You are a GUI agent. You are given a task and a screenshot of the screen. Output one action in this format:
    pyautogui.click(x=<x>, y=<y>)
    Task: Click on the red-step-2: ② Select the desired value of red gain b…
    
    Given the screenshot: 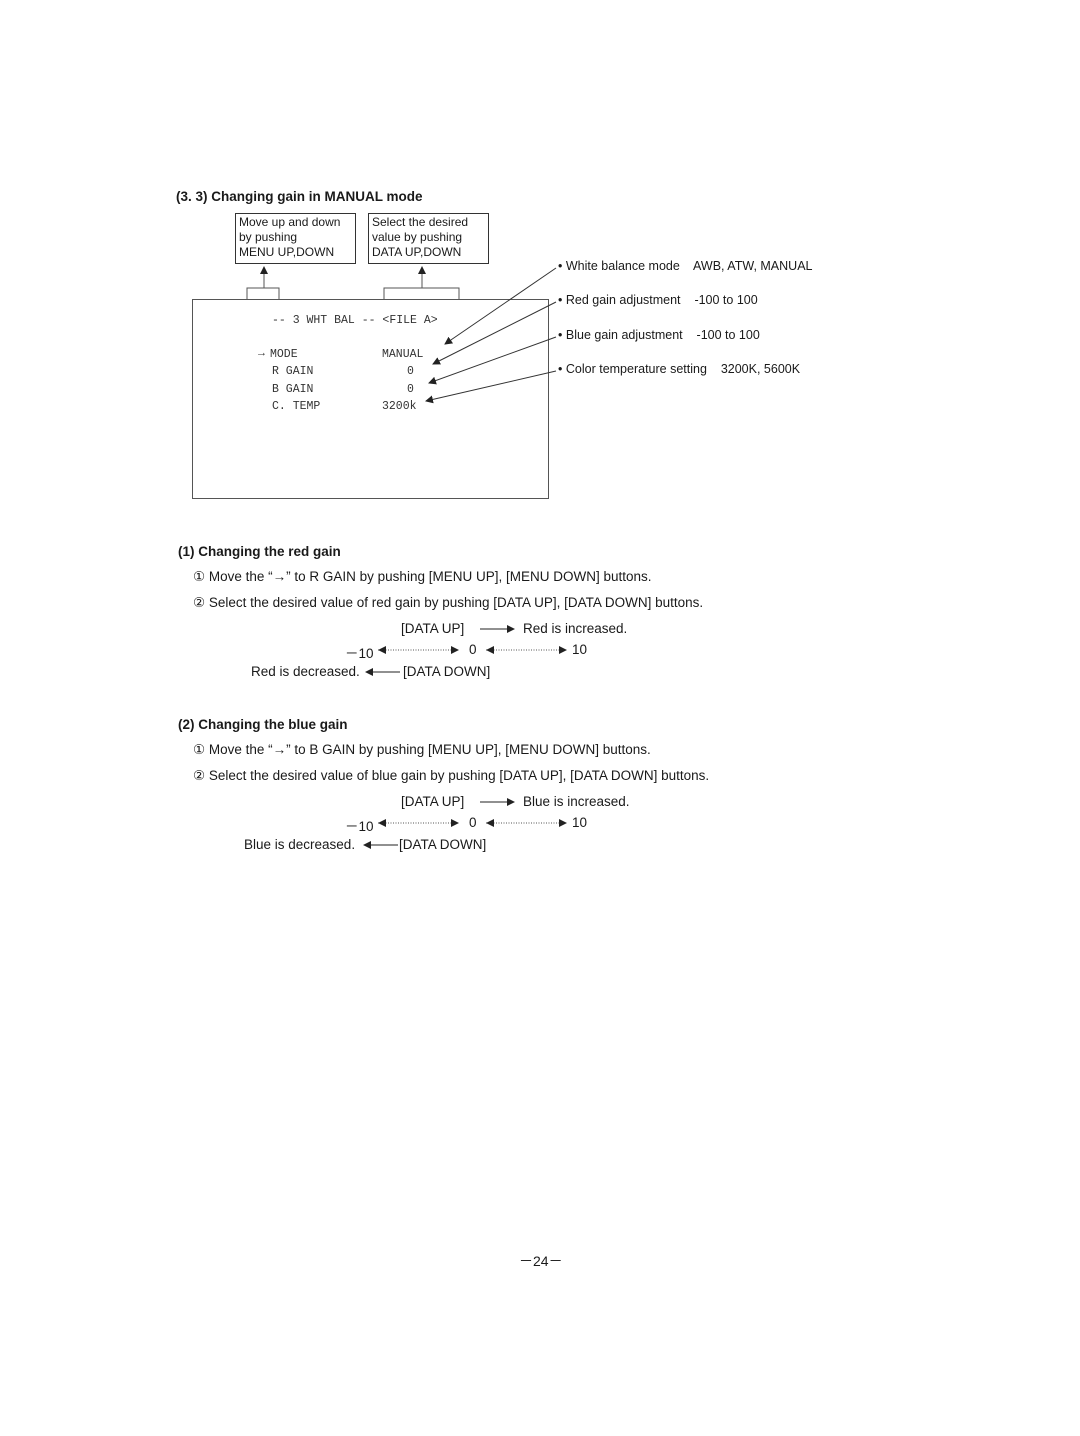 What is the action you would take?
    pyautogui.click(x=448, y=603)
    